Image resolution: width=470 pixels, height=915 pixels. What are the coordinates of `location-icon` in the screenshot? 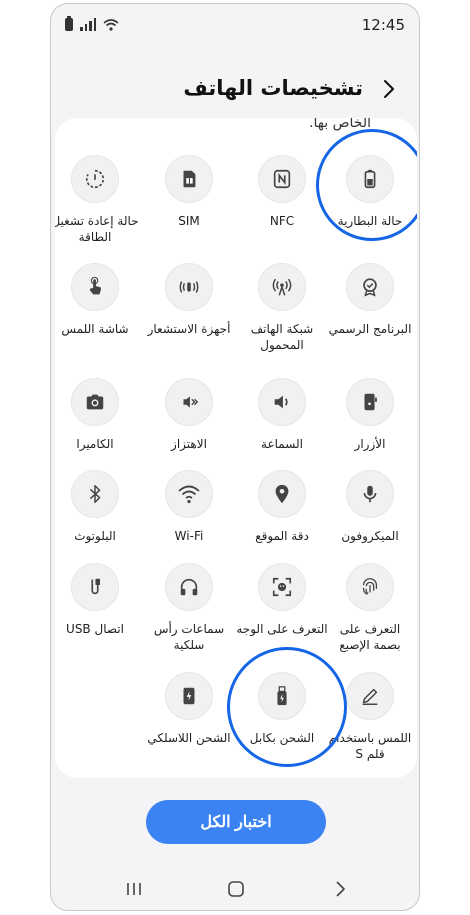 It's located at (282, 494).